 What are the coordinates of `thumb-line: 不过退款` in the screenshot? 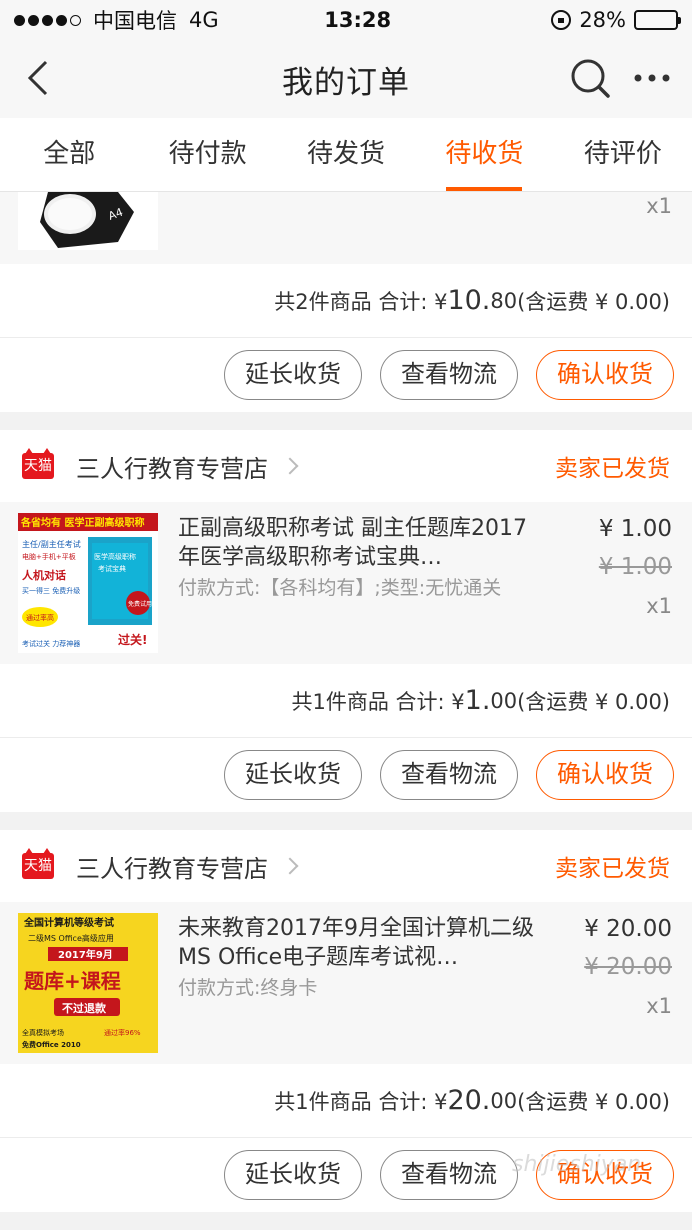 It's located at (84, 1008).